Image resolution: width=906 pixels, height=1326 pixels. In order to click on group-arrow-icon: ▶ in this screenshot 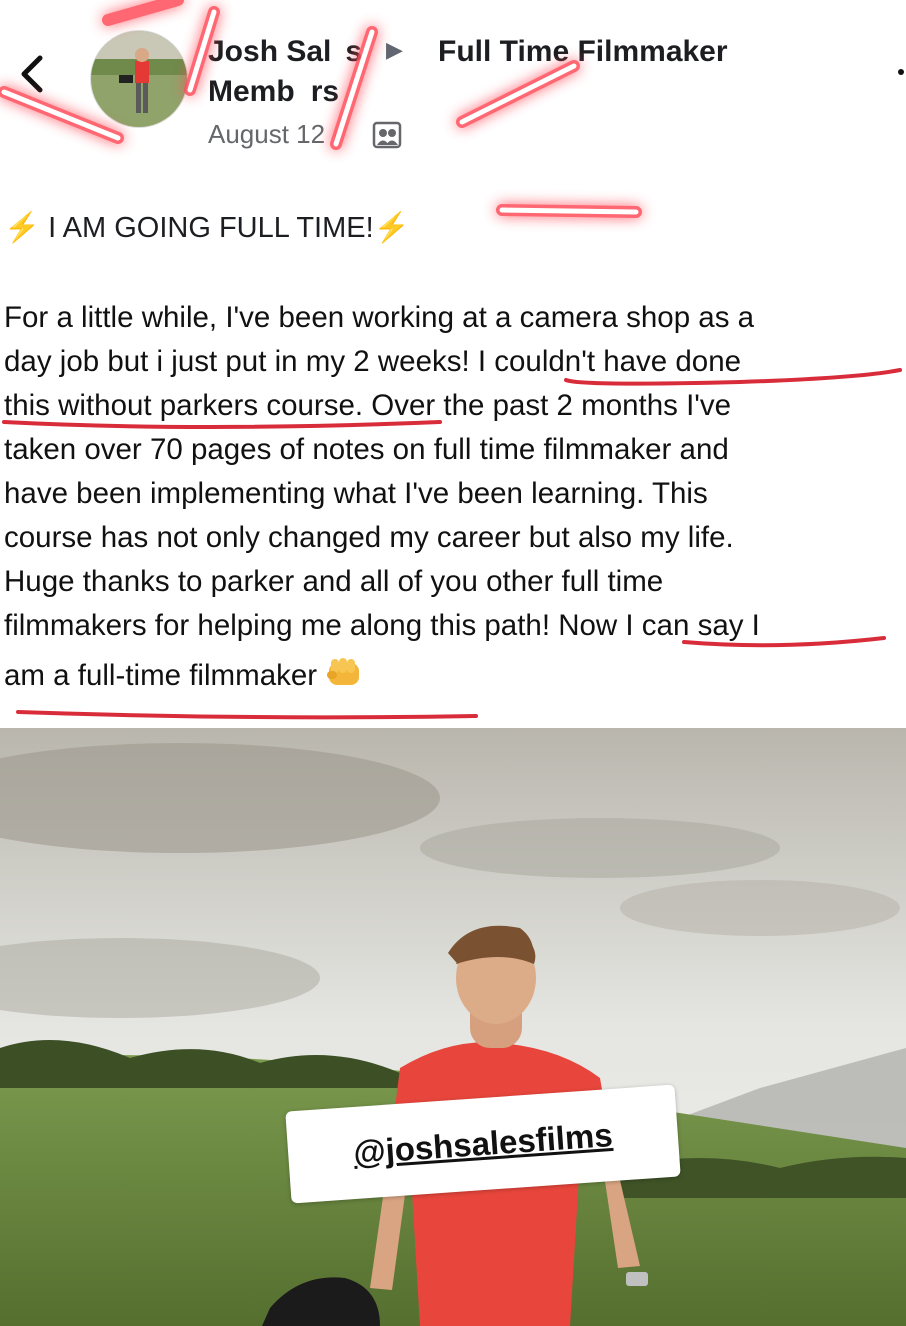, I will do `click(394, 49)`.